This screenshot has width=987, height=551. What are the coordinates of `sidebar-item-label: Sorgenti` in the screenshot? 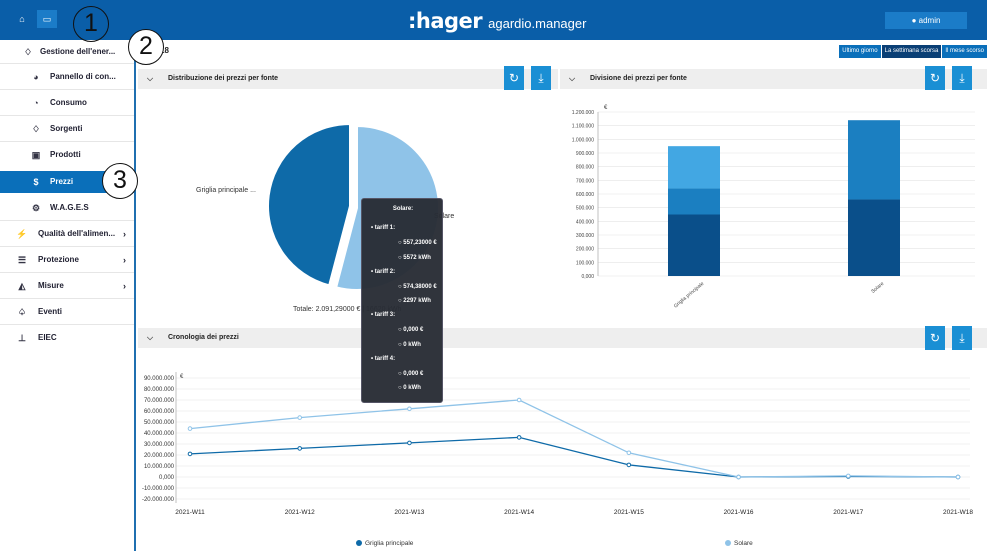 It's located at (66, 128).